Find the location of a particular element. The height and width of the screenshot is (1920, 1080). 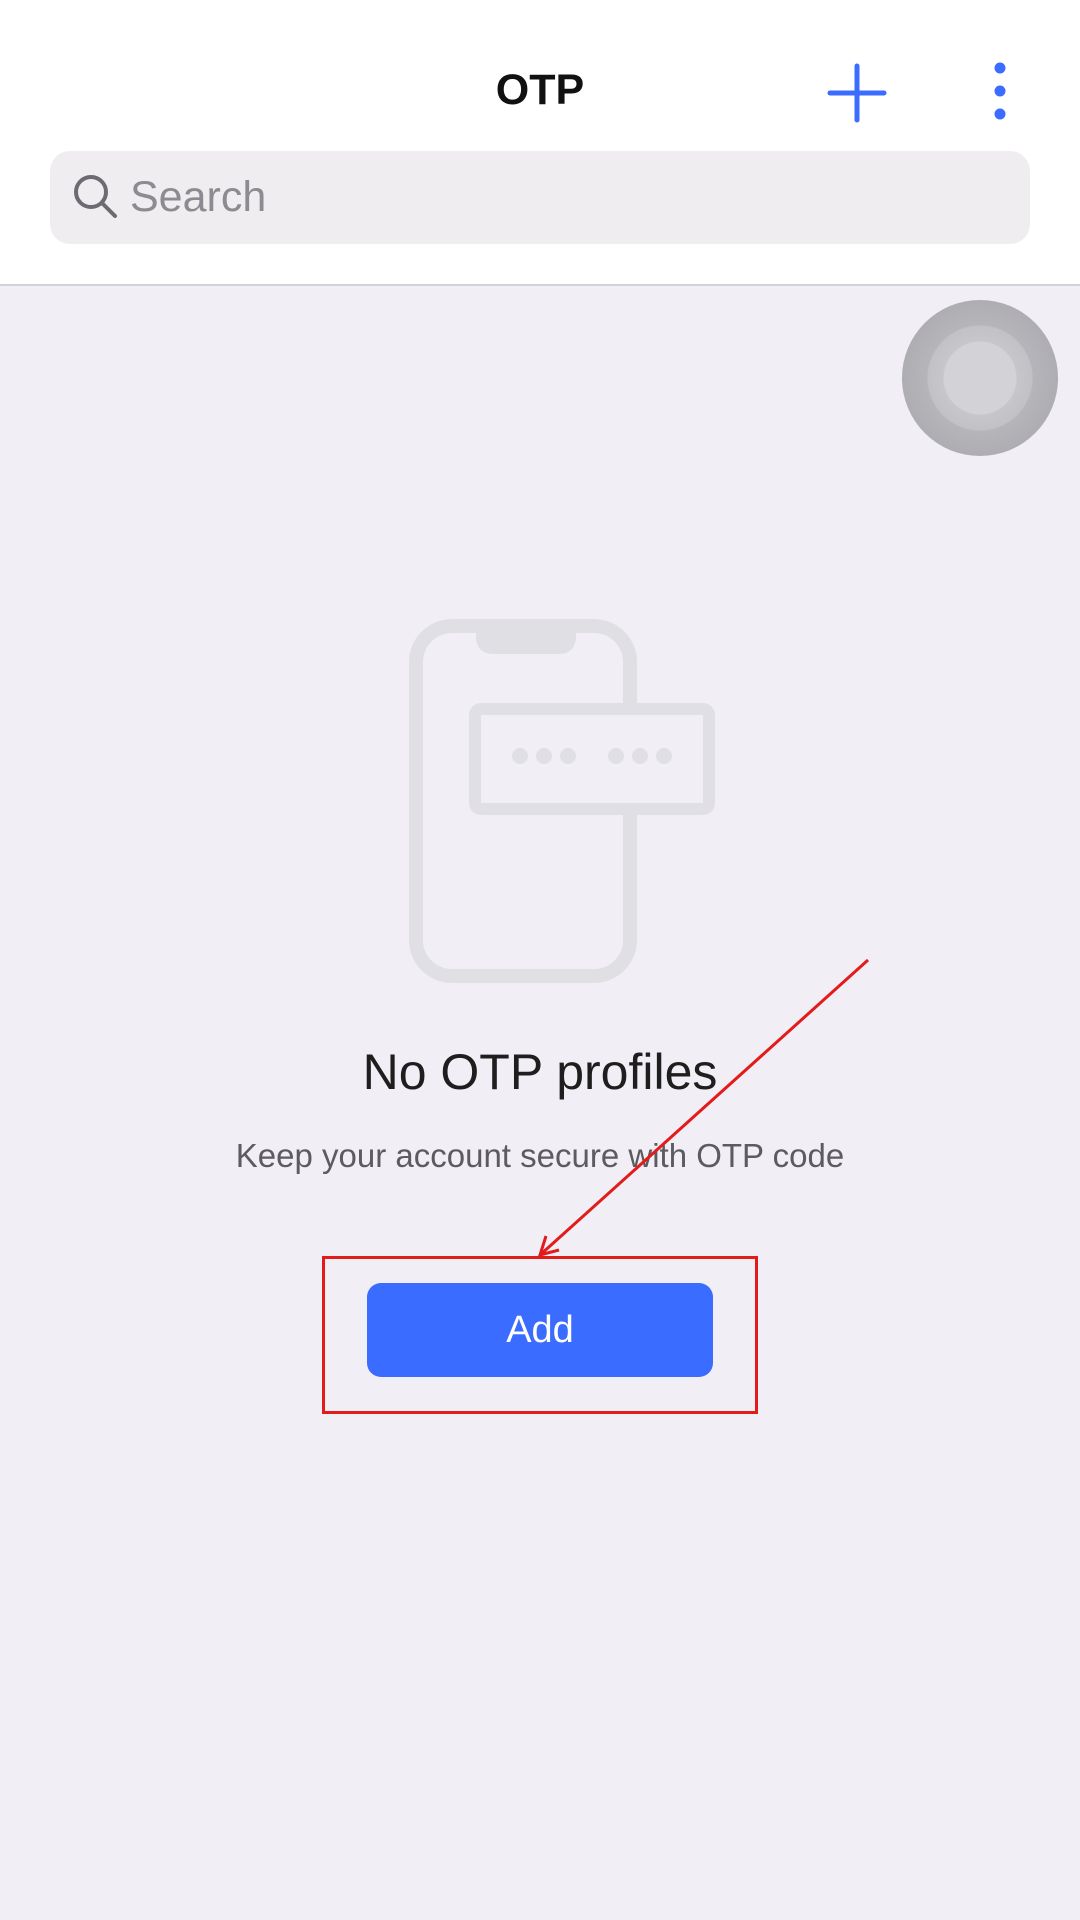

plus-icon is located at coordinates (857, 93).